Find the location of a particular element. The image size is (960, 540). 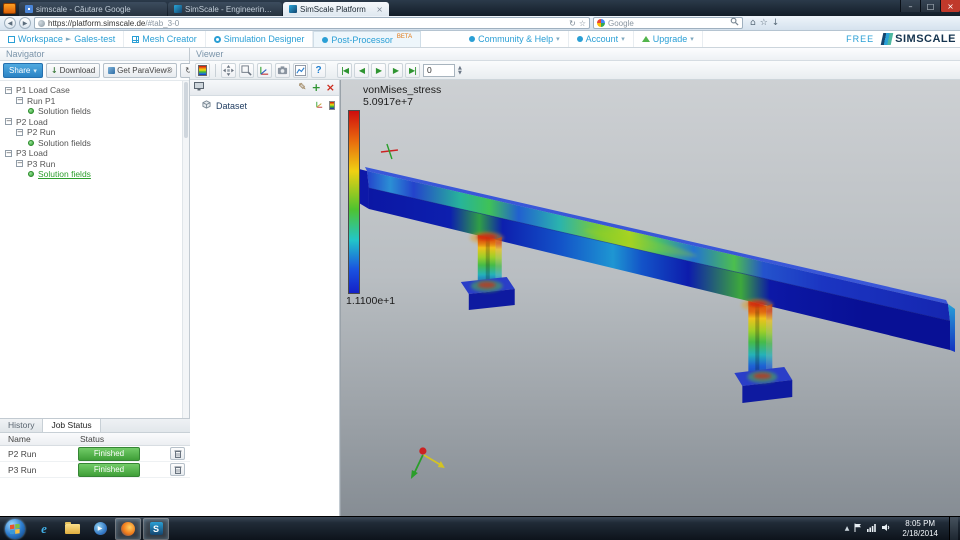

action-center-icon is located at coordinates (858, 529).